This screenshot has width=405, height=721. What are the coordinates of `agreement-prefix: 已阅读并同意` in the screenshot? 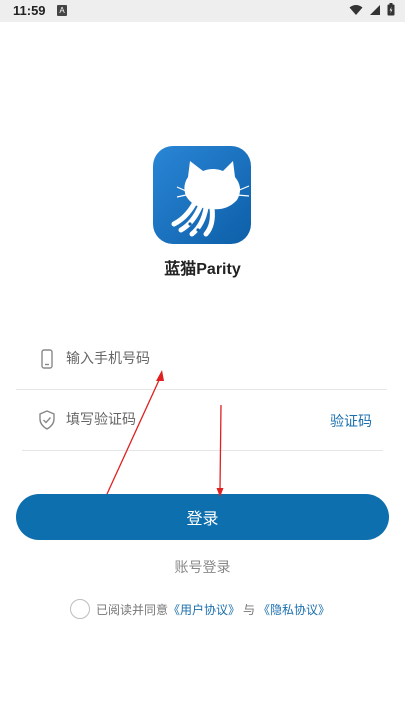 It's located at (132, 609).